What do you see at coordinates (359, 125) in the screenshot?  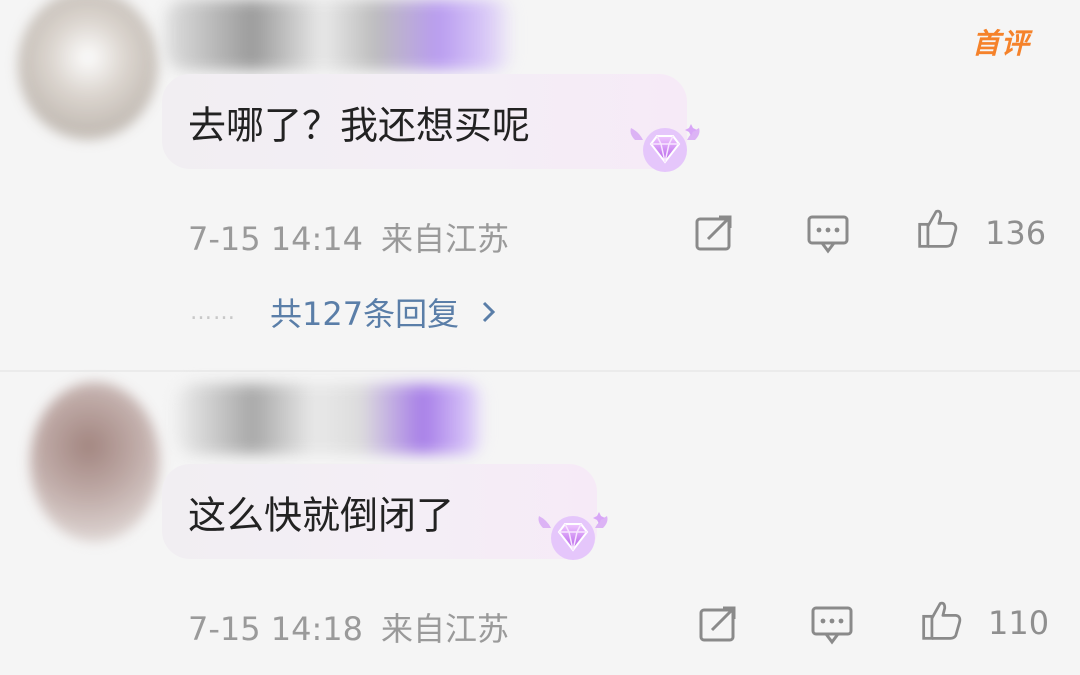 I see `comment-text: 去哪了？我还想买呢` at bounding box center [359, 125].